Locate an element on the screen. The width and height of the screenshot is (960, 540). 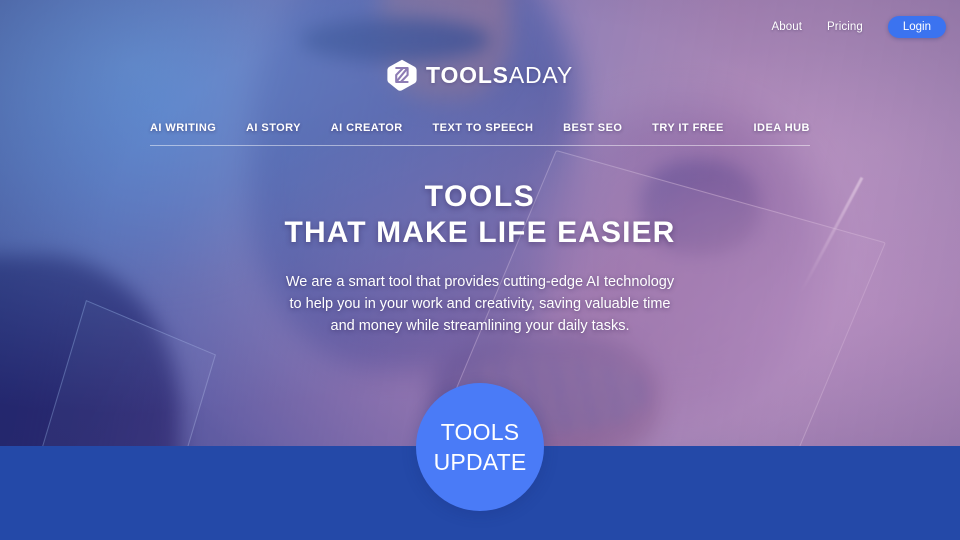
brand-name-light: ADAY is located at coordinates (540, 74).